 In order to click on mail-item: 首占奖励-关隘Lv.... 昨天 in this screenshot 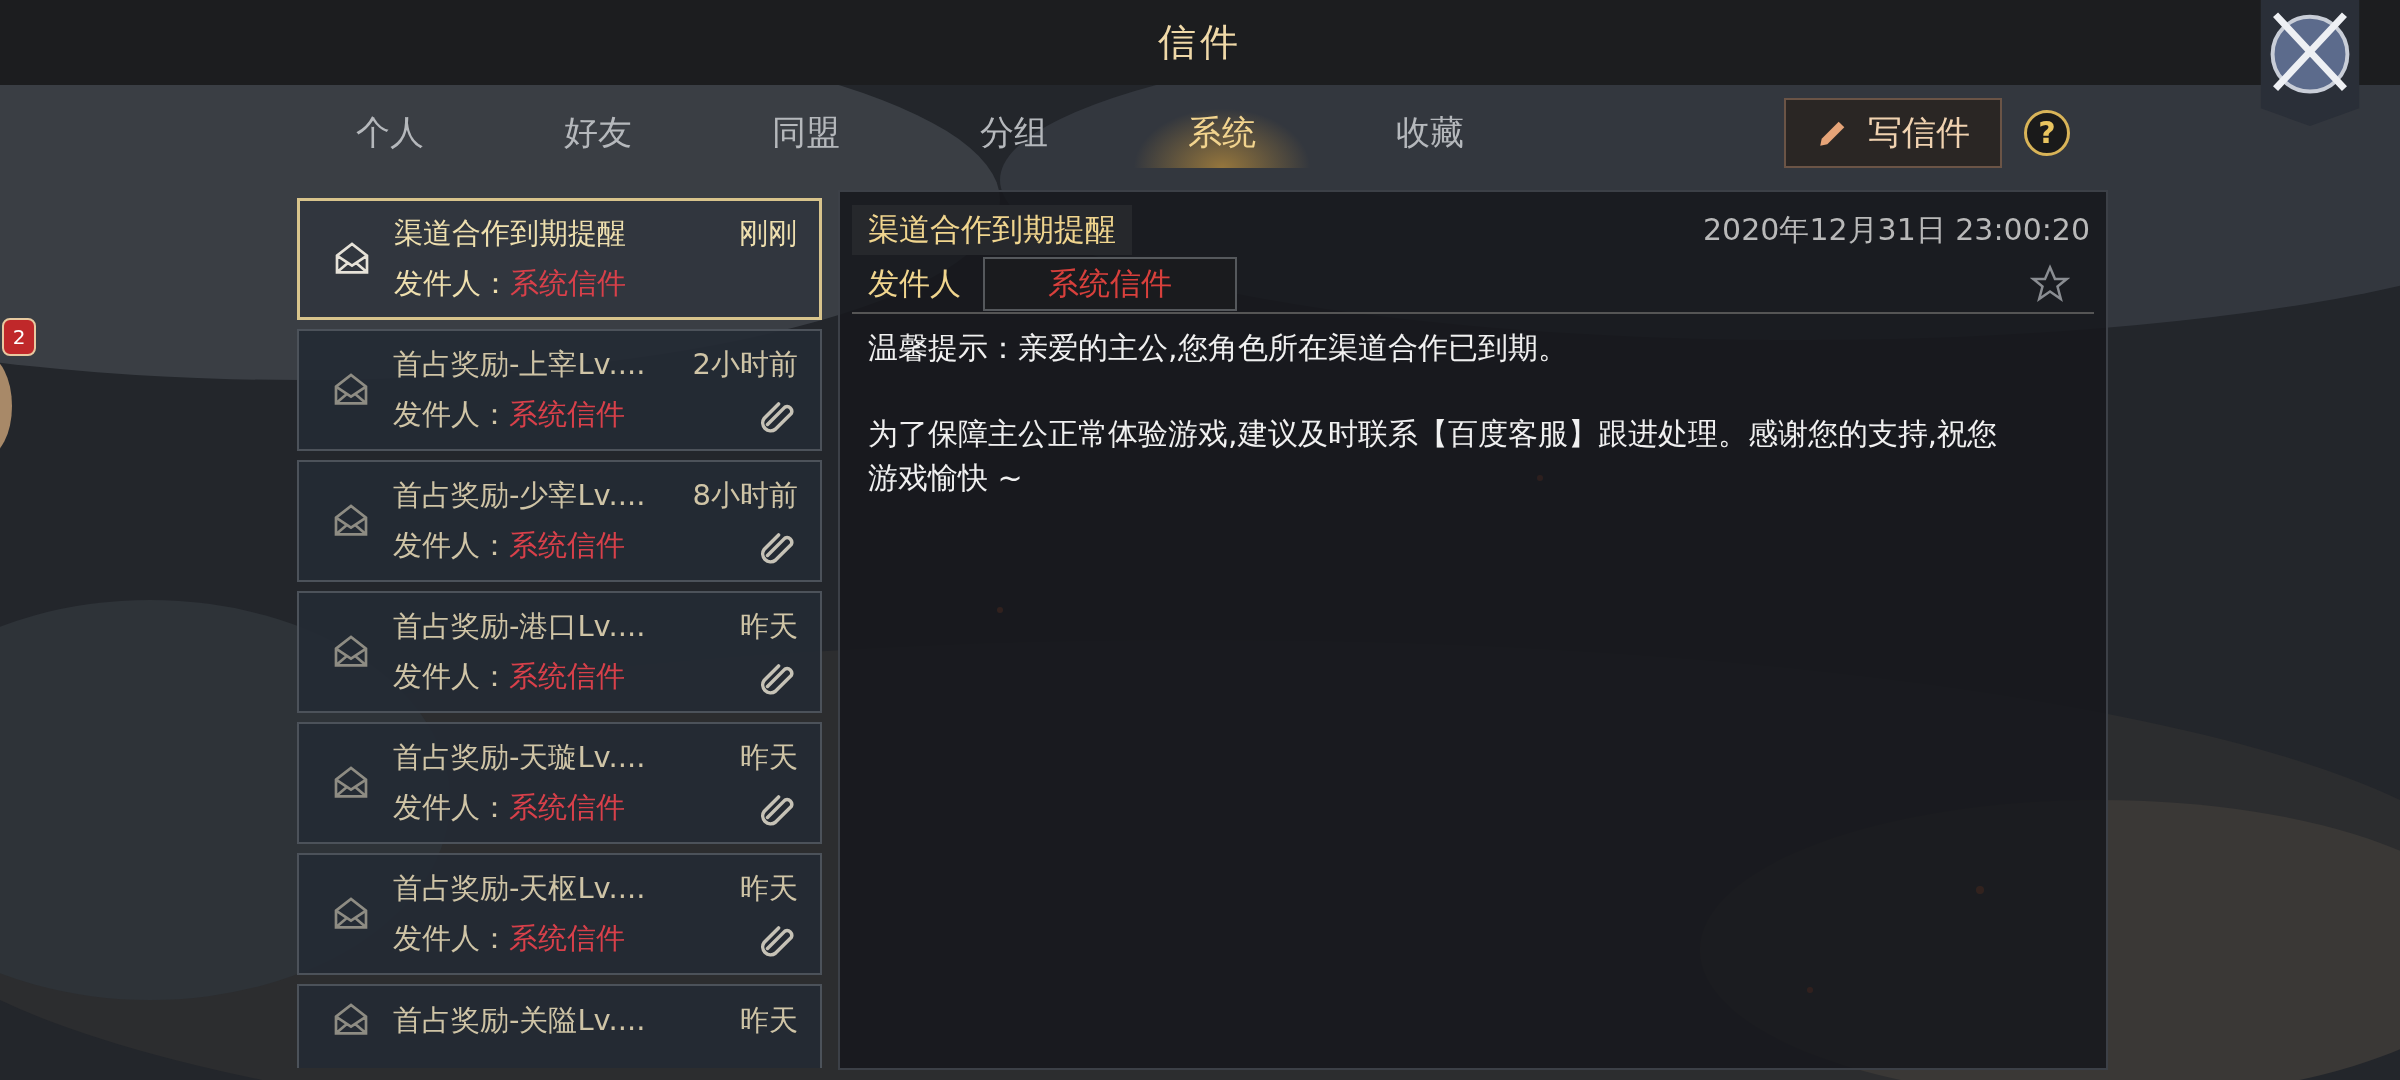, I will do `click(559, 1026)`.